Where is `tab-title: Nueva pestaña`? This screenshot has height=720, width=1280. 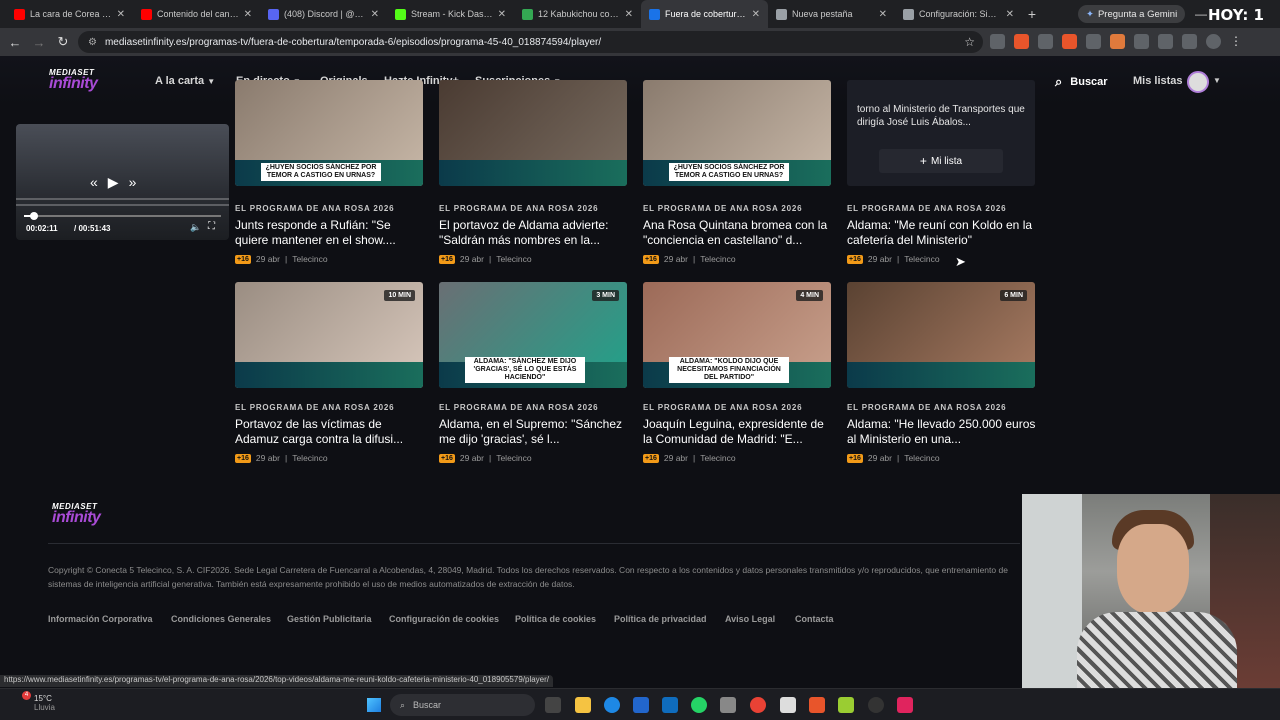
tab-title: Nueva pestaña is located at coordinates (822, 14).